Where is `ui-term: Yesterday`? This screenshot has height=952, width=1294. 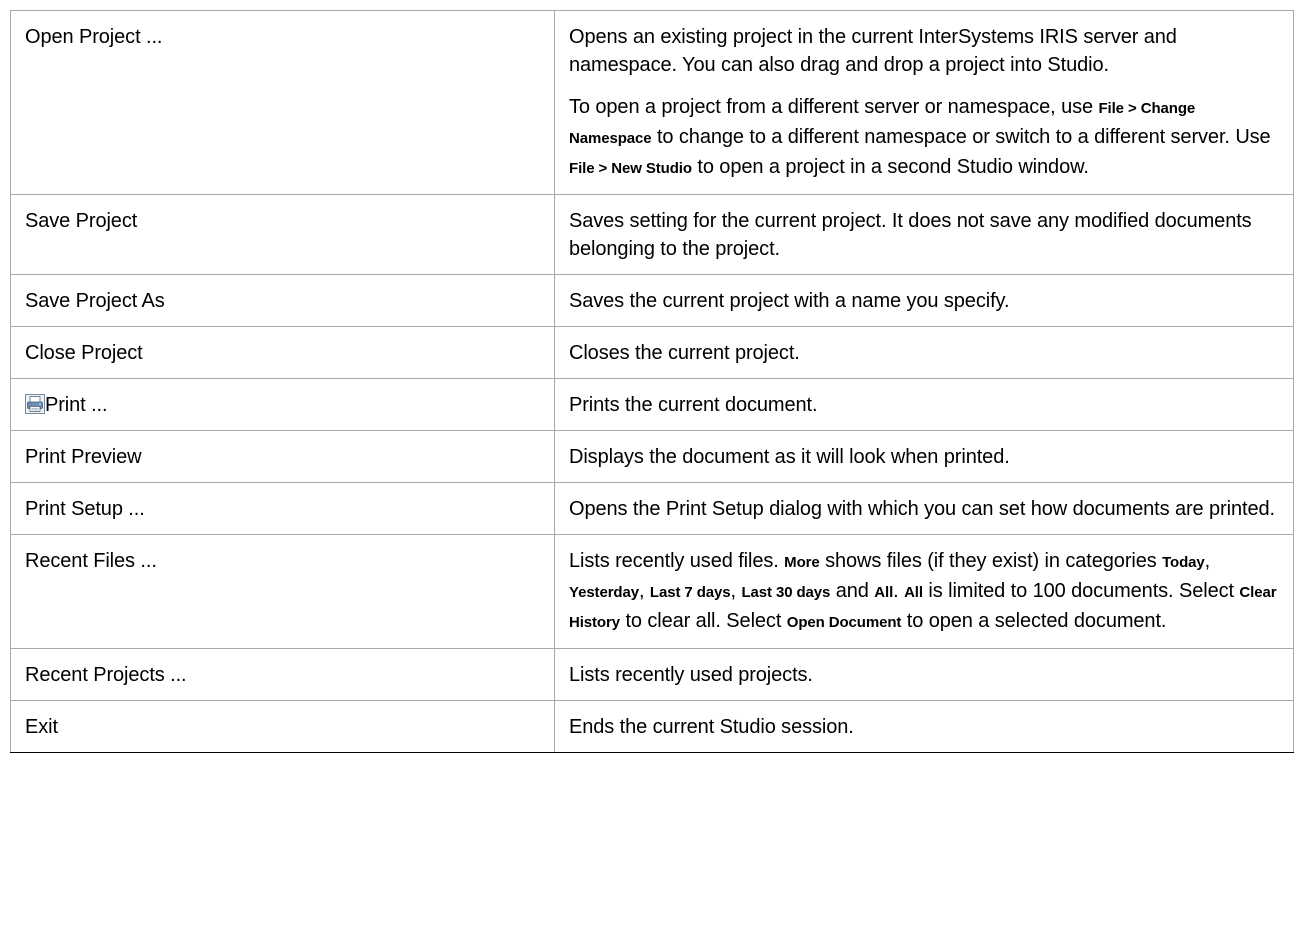 ui-term: Yesterday is located at coordinates (604, 592).